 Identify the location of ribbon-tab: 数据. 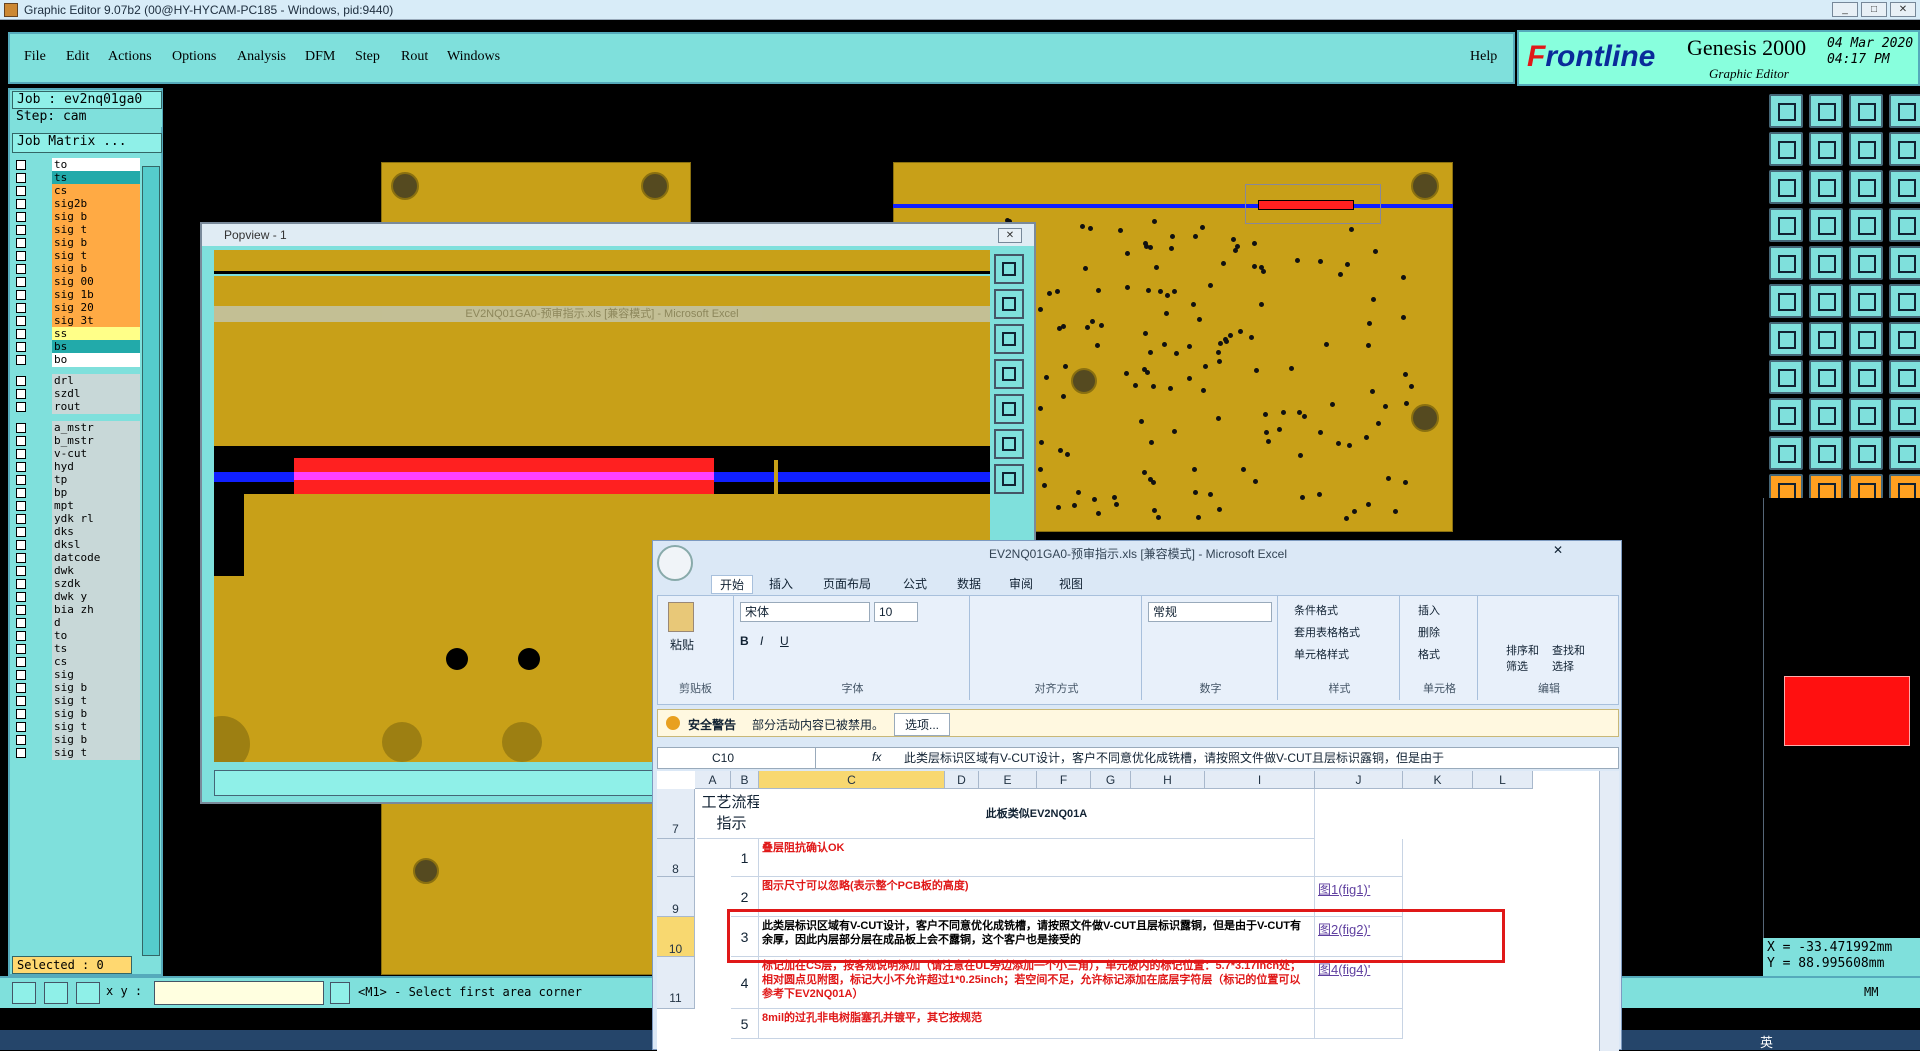
(969, 583).